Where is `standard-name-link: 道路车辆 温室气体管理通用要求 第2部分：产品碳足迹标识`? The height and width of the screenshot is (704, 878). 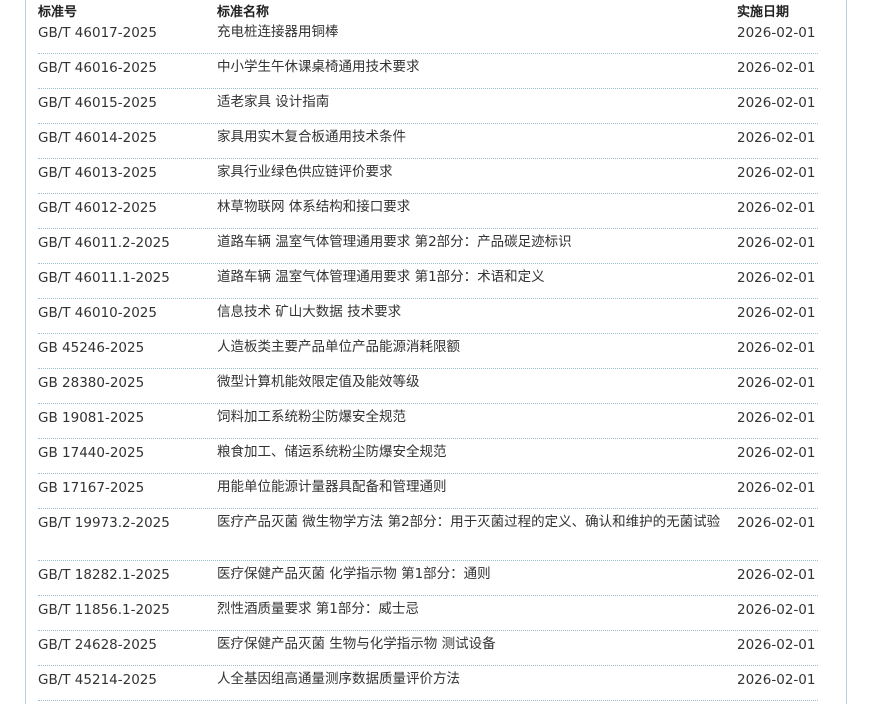 standard-name-link: 道路车辆 温室气体管理通用要求 第2部分：产品碳足迹标识 is located at coordinates (473, 242).